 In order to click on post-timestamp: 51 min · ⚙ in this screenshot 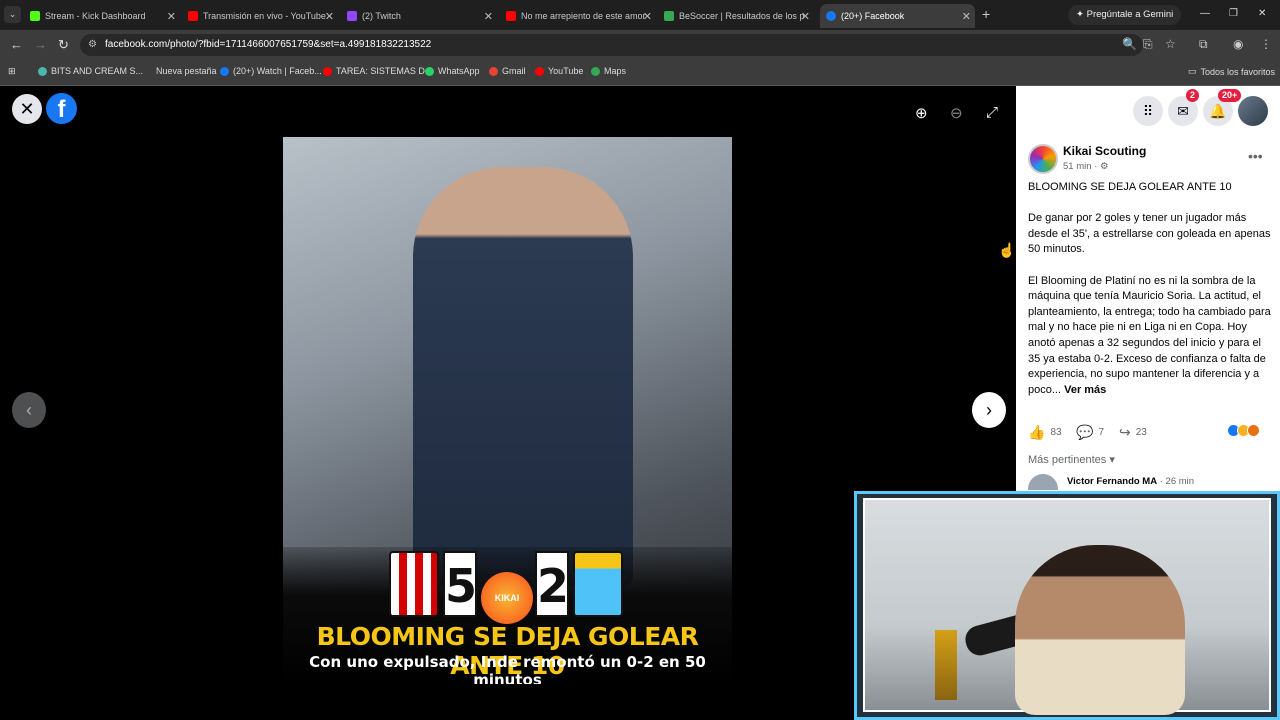, I will do `click(1085, 166)`.